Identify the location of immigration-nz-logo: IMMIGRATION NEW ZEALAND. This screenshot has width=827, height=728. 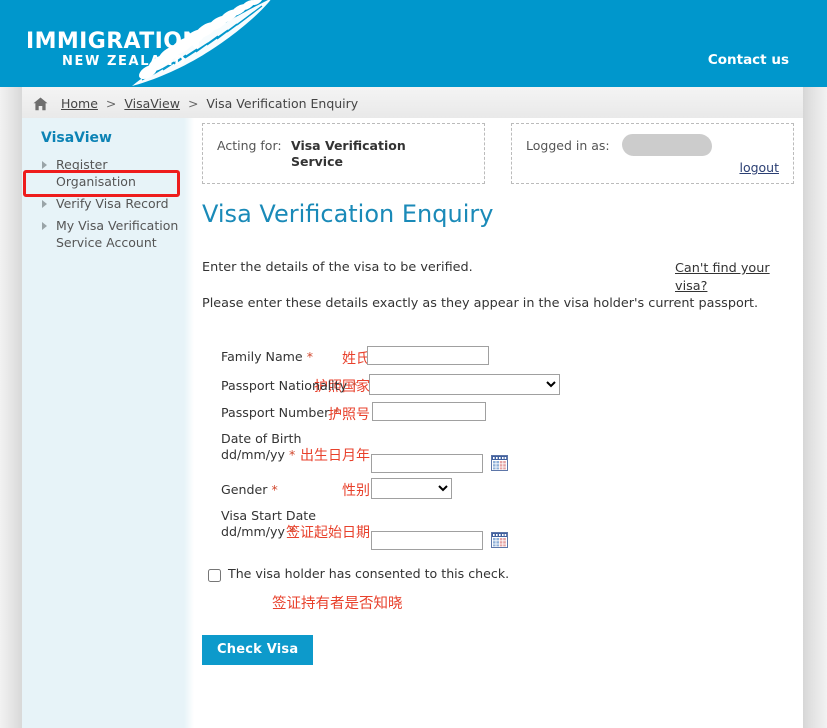
(114, 49).